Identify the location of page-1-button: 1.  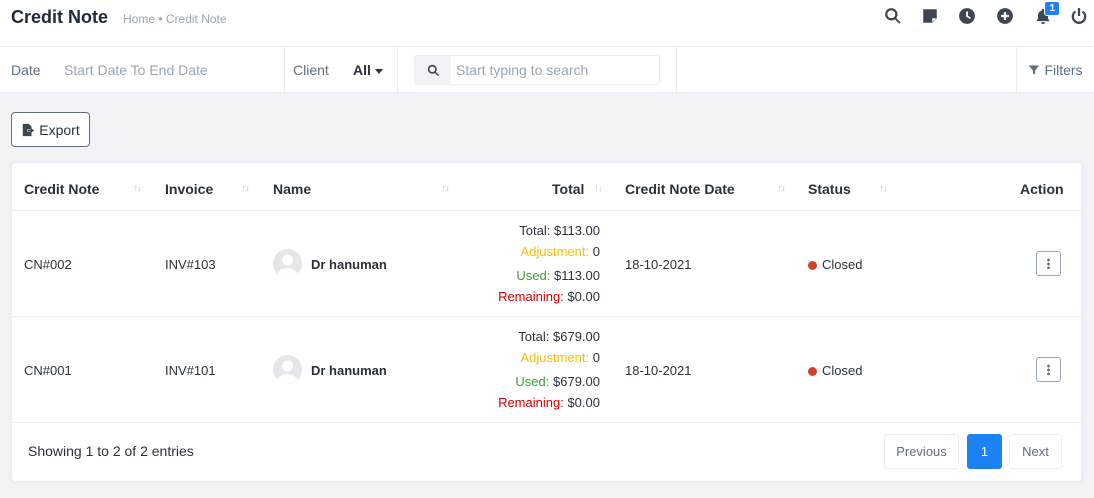
(984, 451).